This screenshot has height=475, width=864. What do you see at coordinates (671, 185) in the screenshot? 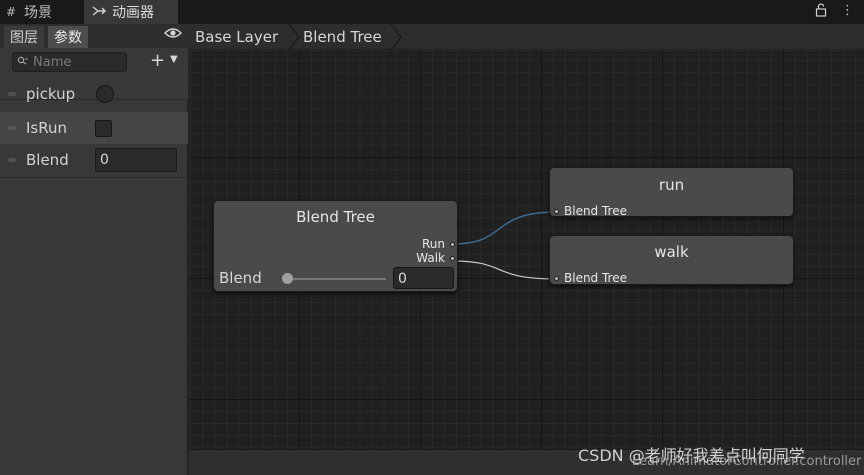
I see `node-title: run` at bounding box center [671, 185].